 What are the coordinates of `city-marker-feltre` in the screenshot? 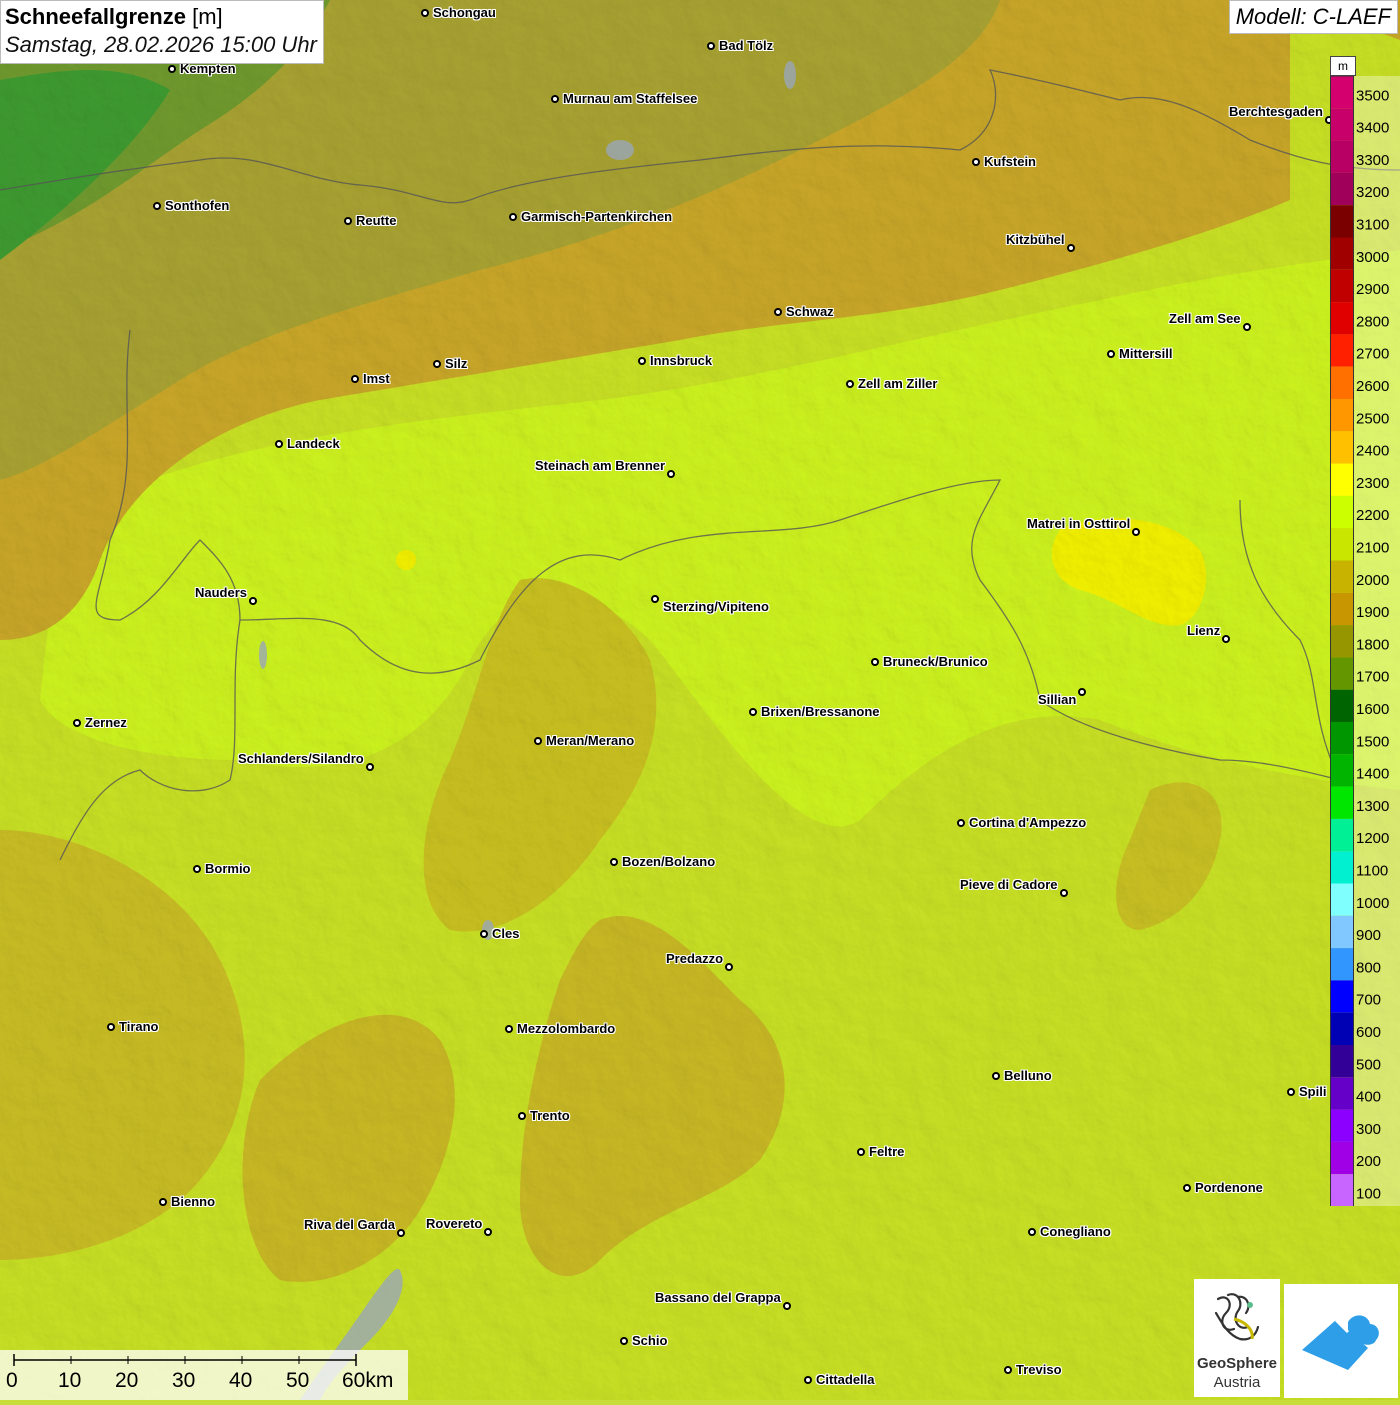 It's located at (861, 1152).